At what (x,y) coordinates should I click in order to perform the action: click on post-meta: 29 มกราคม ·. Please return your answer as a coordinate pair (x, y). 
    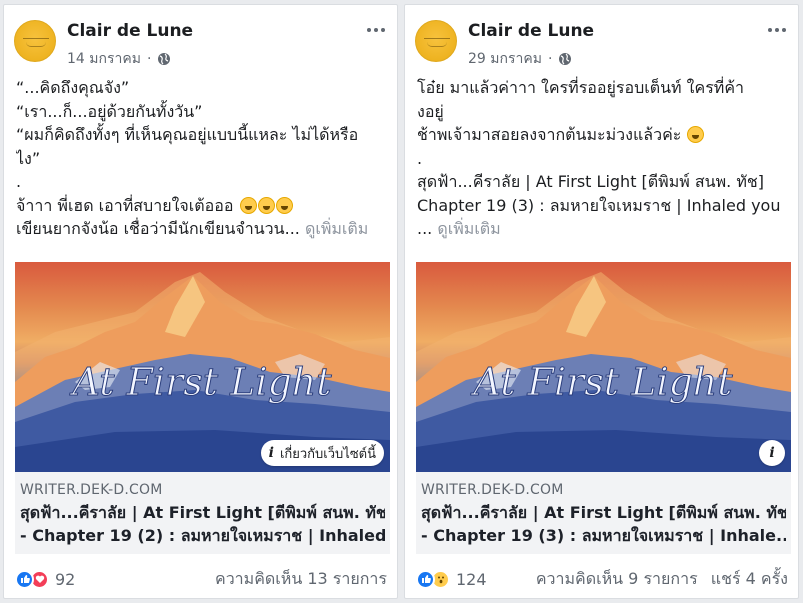
    Looking at the image, I should click on (520, 59).